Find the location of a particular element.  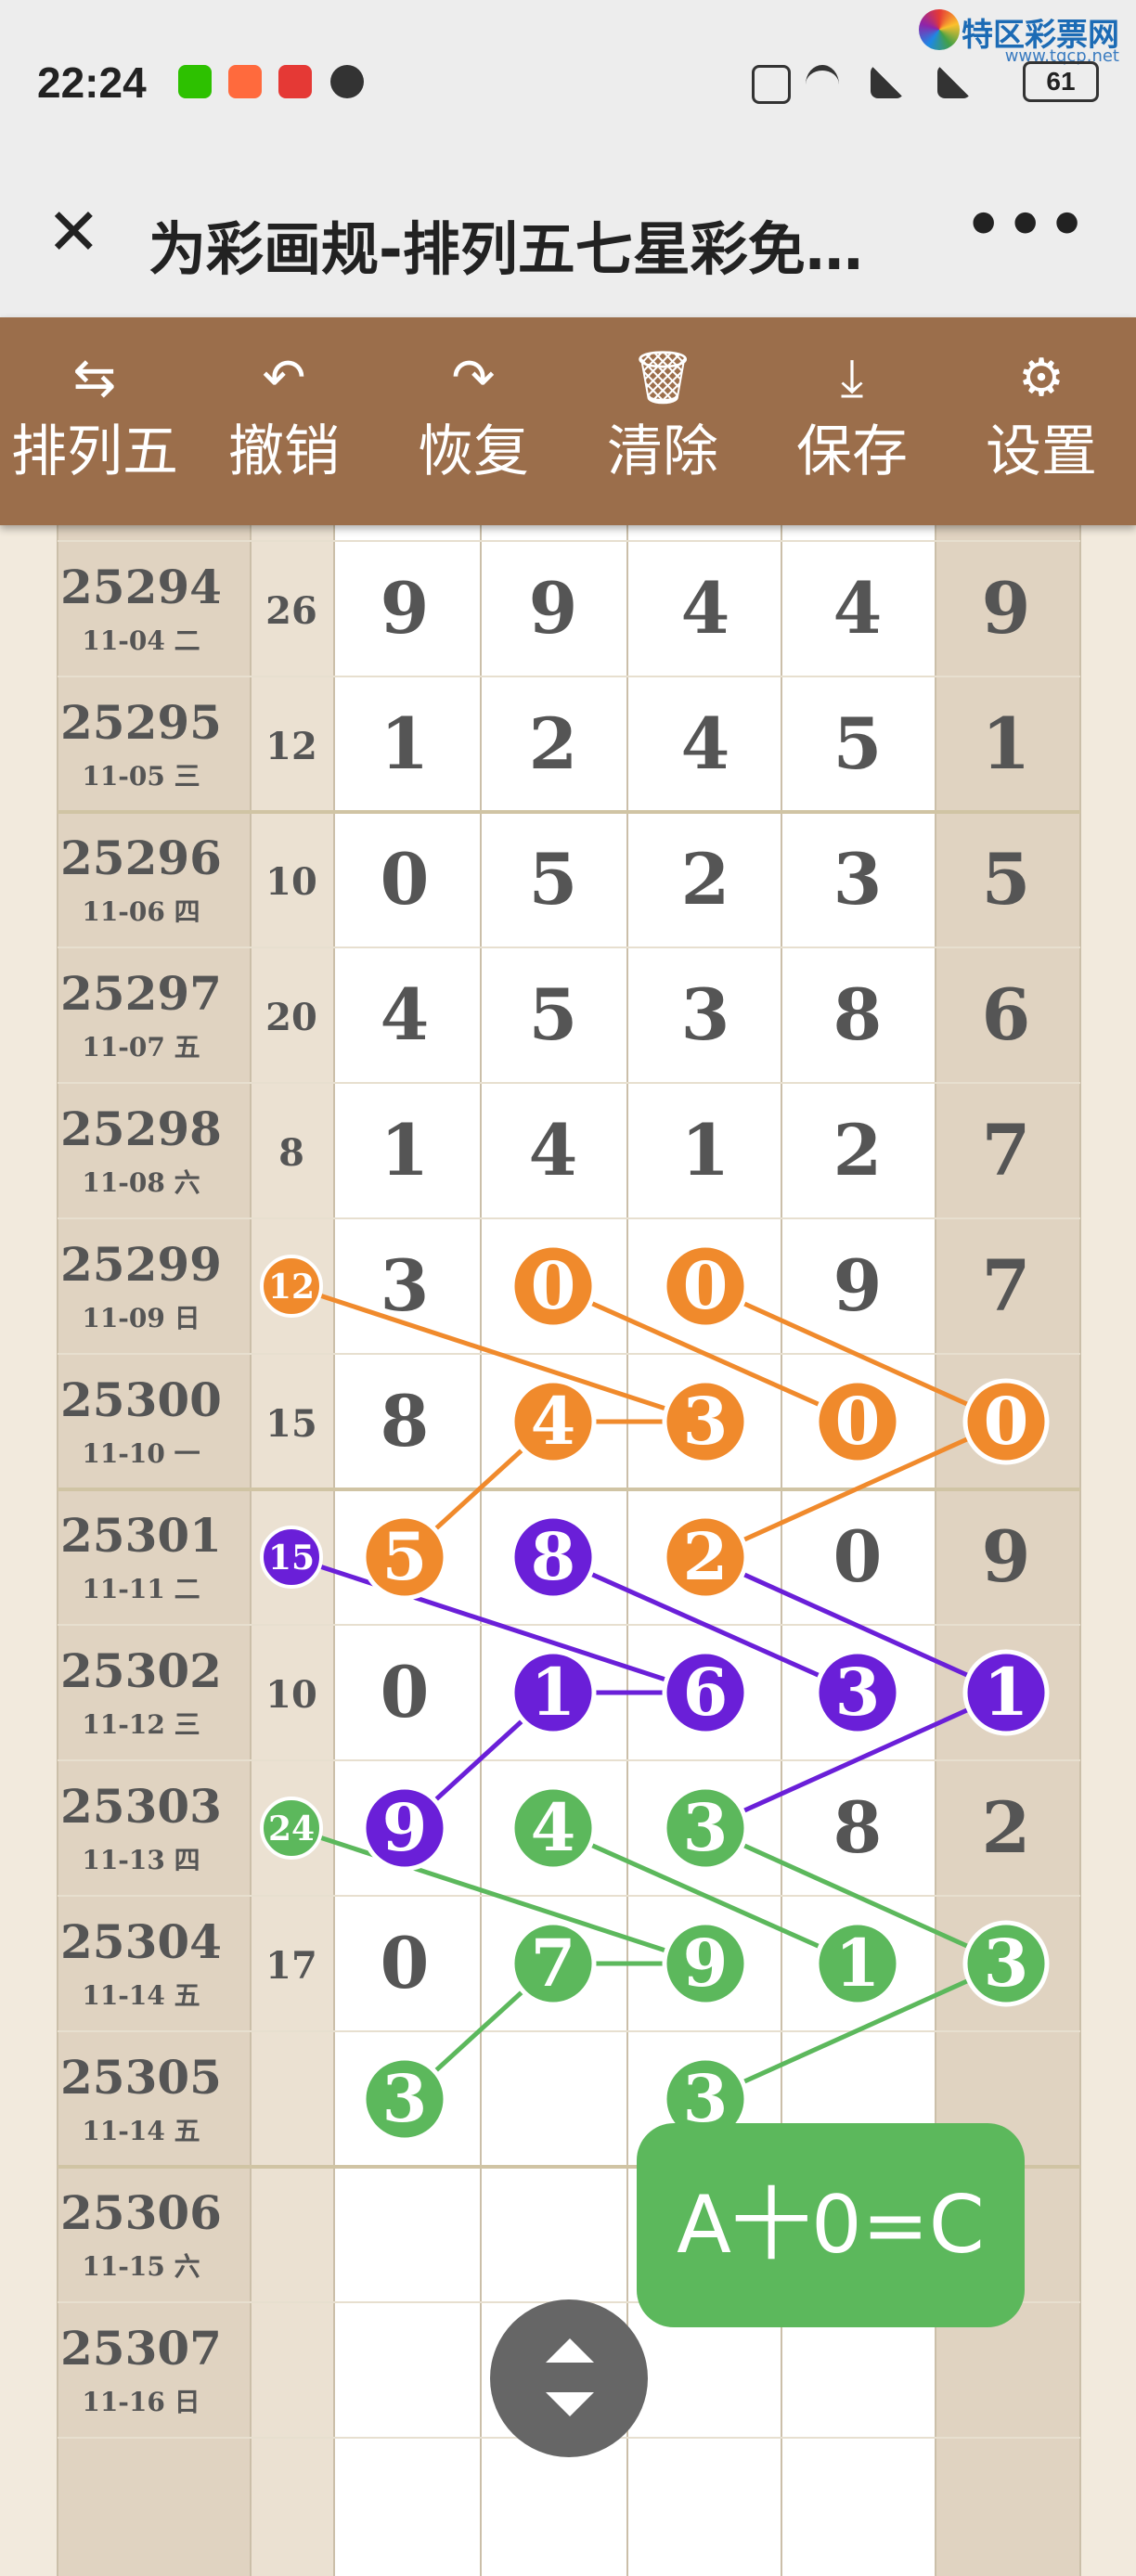

issue-date: 11-11 二 is located at coordinates (141, 1589).